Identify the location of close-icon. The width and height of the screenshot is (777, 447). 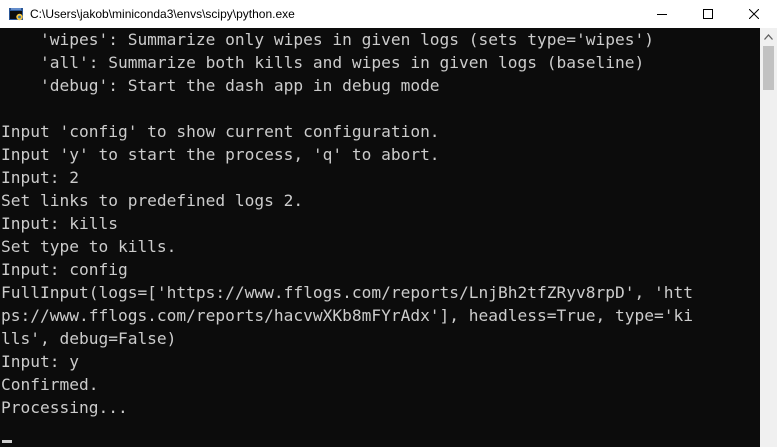
(754, 14).